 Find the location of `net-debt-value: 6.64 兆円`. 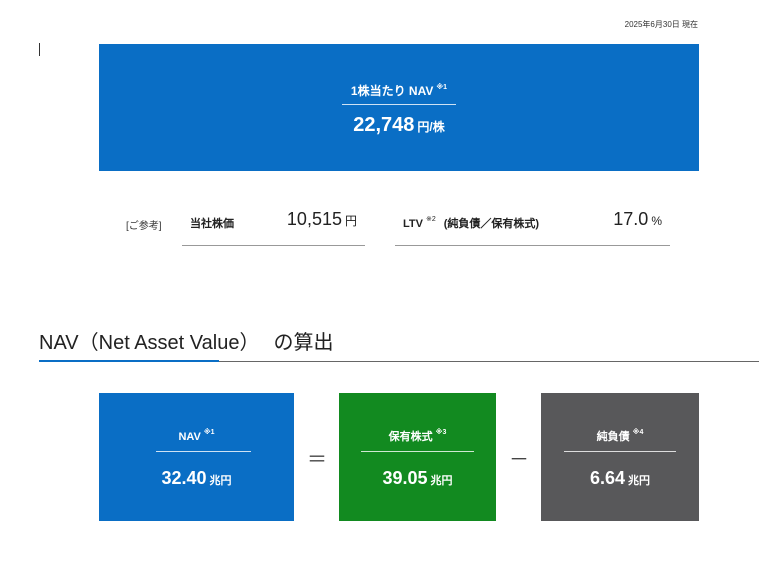

net-debt-value: 6.64 兆円 is located at coordinates (620, 478).